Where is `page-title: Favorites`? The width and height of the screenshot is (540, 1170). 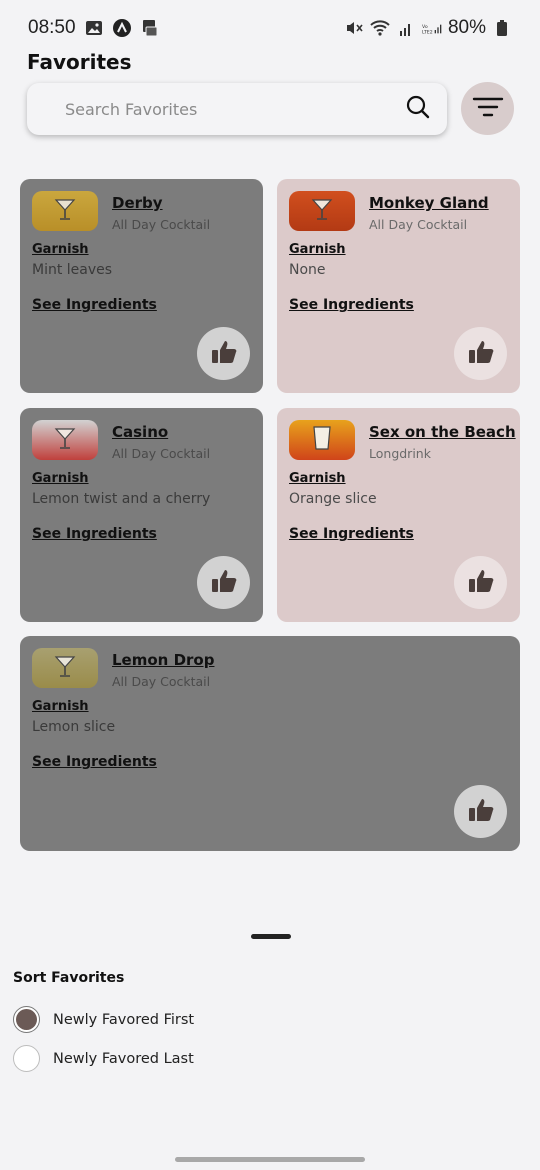
page-title: Favorites is located at coordinates (79, 62).